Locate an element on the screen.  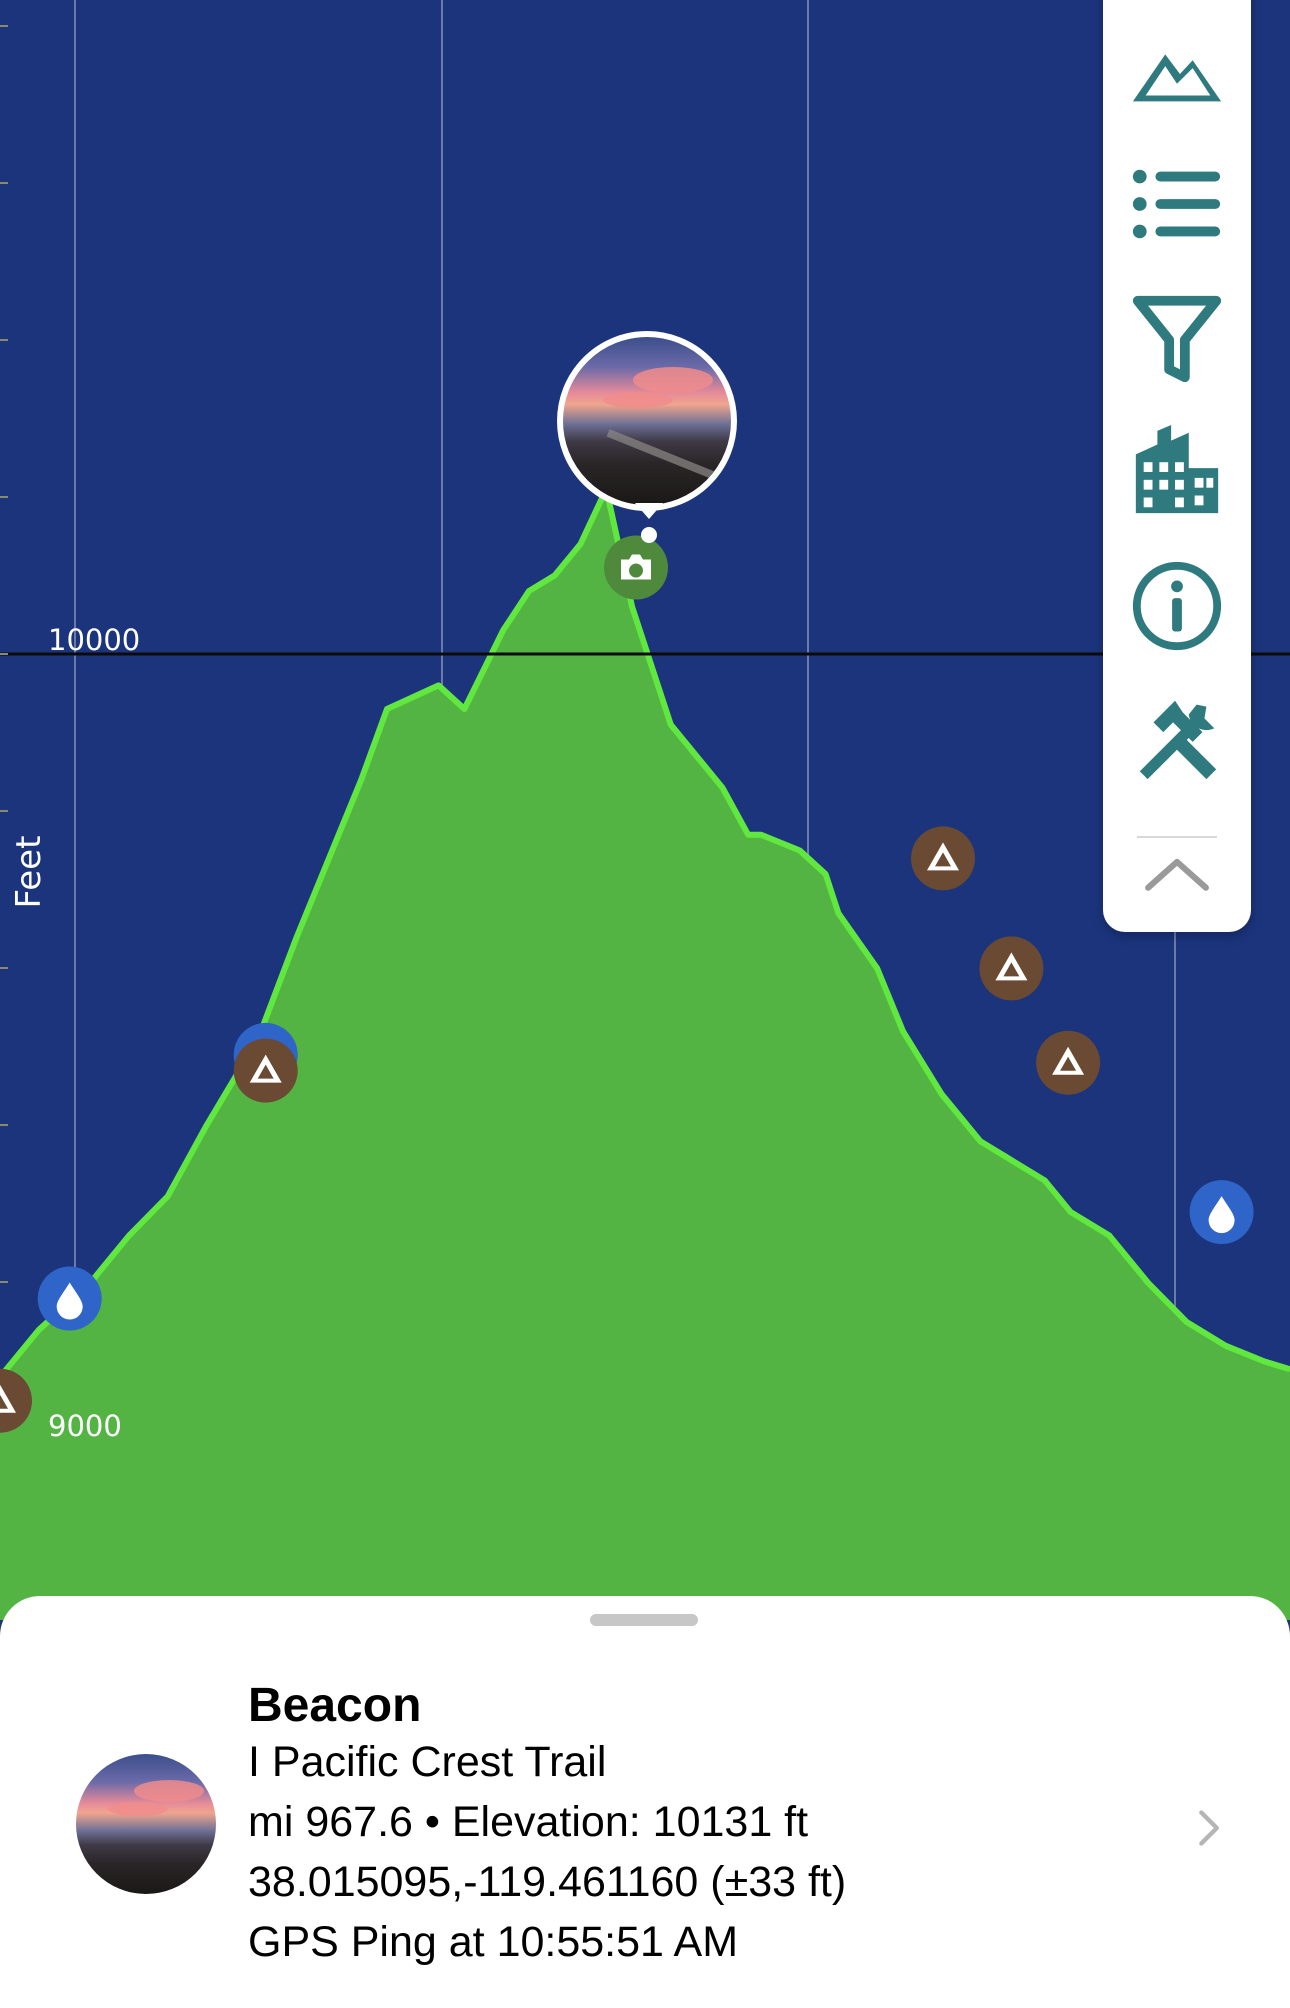
photo-popup-dot is located at coordinates (649, 535).